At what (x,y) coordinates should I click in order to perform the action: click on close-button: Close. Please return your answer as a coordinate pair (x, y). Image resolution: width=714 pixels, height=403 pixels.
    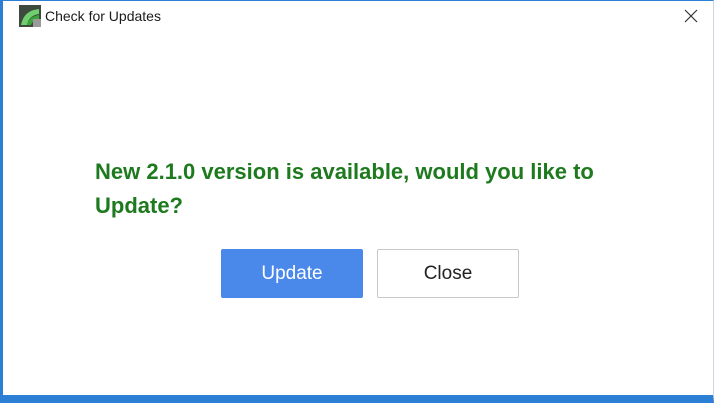
    Looking at the image, I should click on (448, 273).